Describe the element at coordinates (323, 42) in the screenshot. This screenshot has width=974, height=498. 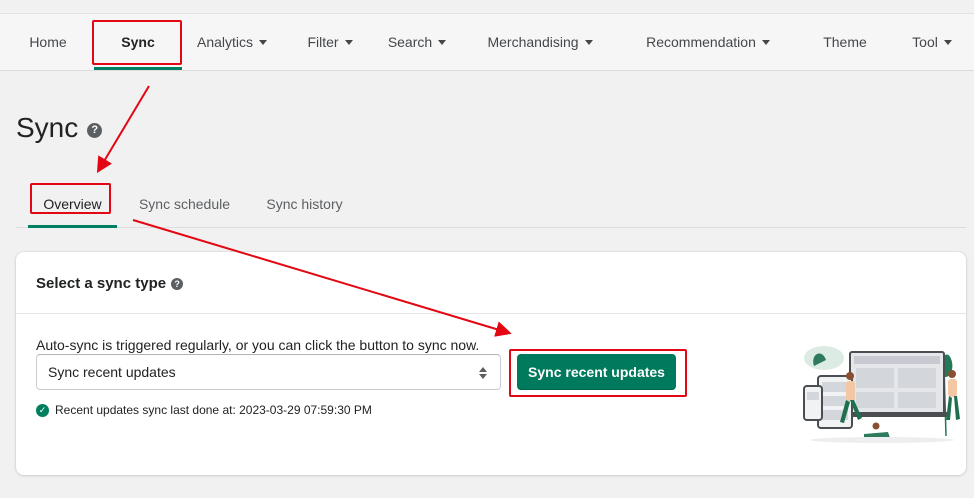
I see `nav-filter-label: Filter` at that location.